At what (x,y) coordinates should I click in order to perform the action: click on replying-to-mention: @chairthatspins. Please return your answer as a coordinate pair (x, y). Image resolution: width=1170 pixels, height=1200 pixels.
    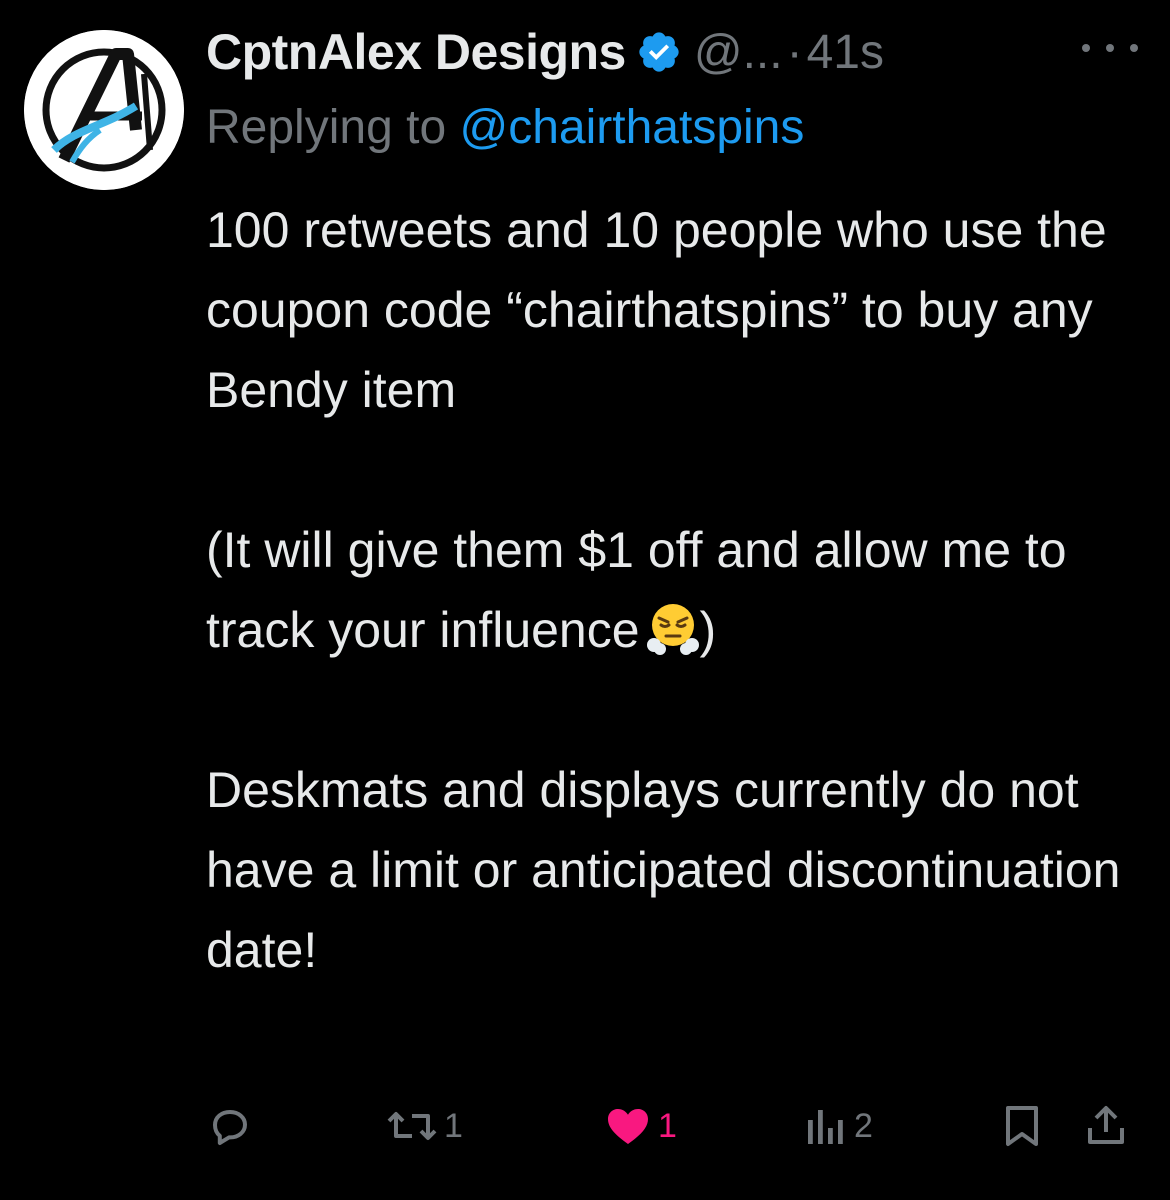
    Looking at the image, I should click on (631, 127).